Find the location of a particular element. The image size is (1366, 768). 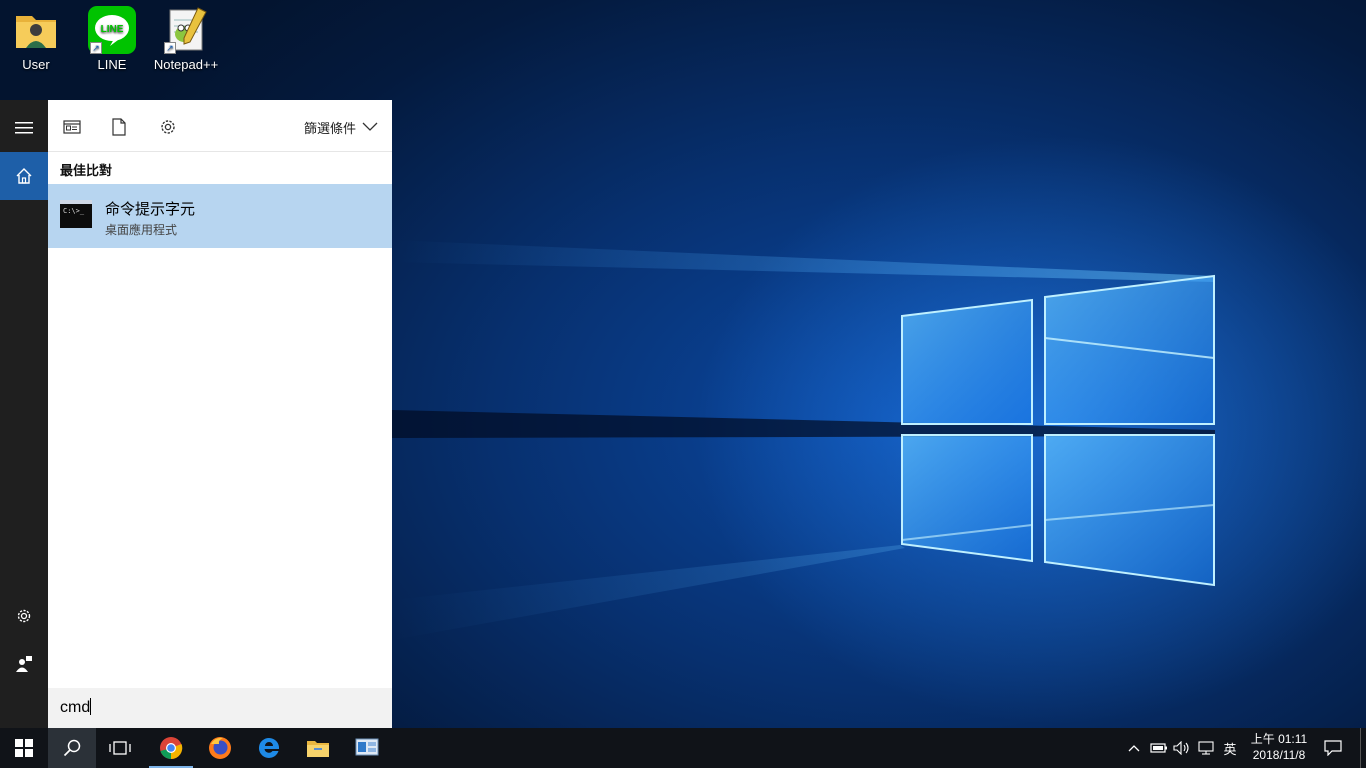

task-view-icon is located at coordinates (120, 748).